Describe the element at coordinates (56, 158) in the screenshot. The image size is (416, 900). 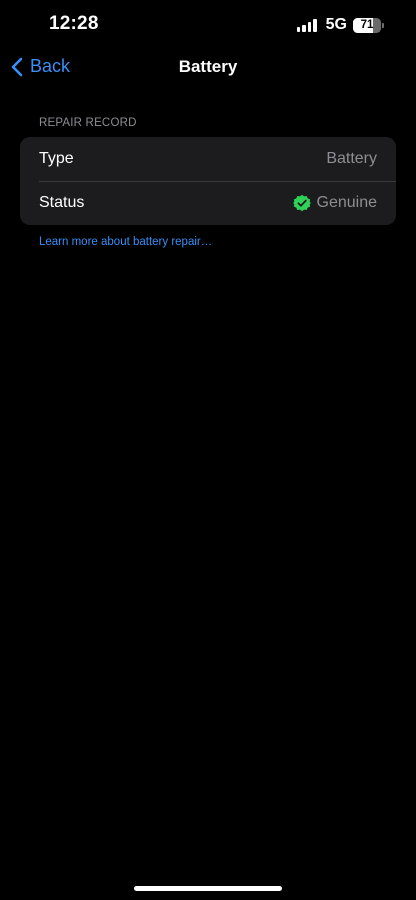
I see `row-label: Type` at that location.